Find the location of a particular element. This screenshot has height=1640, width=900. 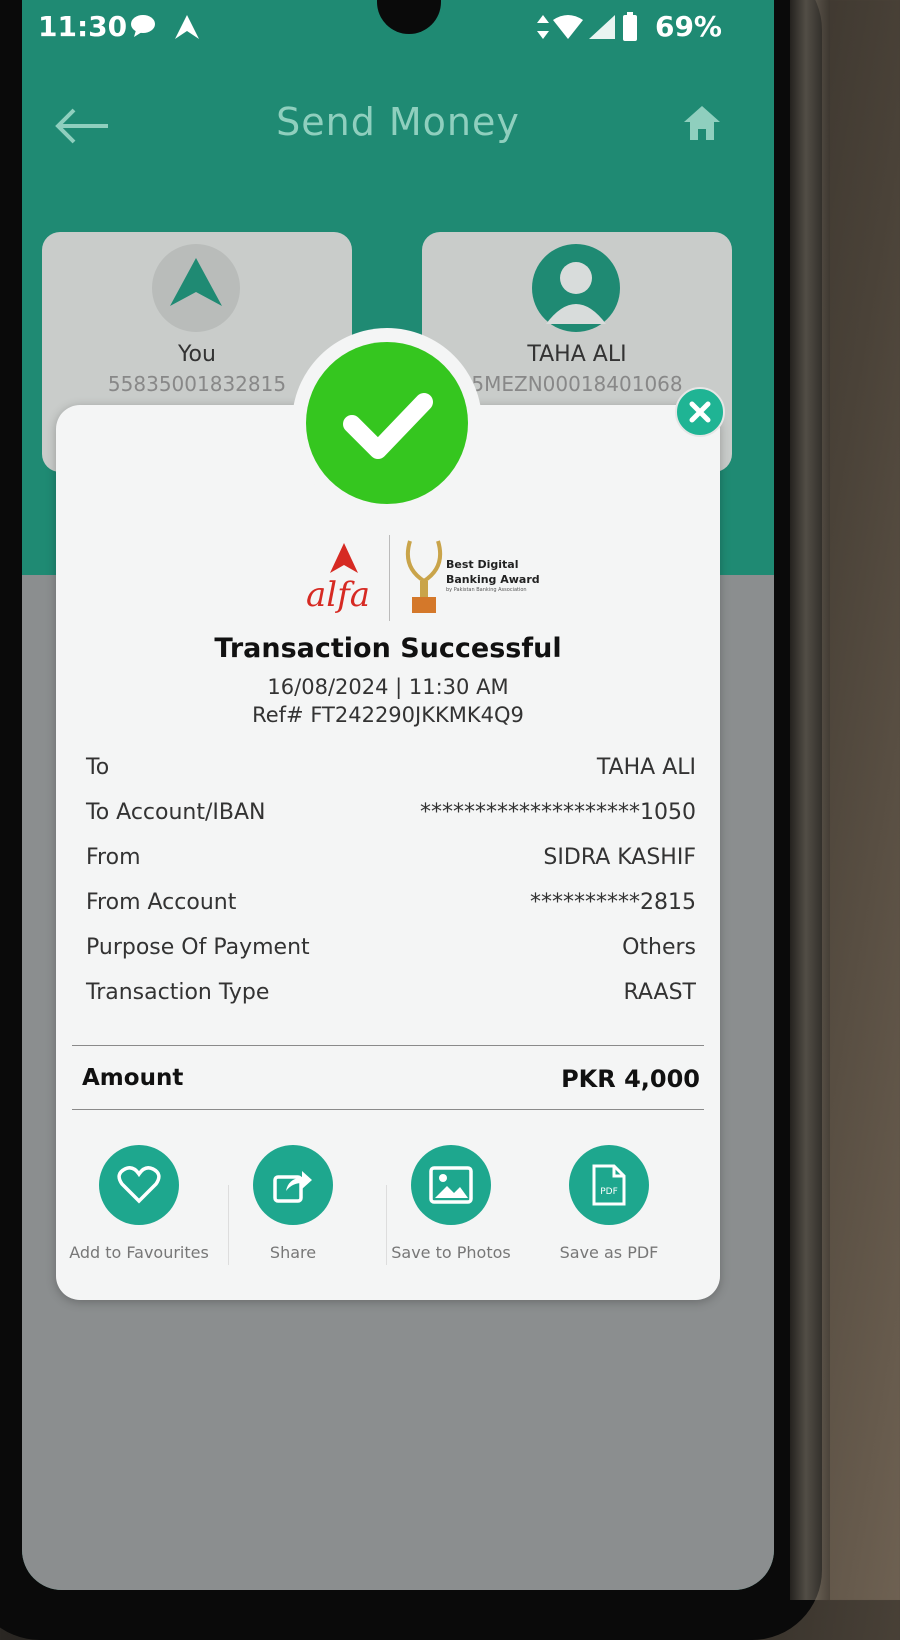

phone-case-edge is located at coordinates (810, 800).